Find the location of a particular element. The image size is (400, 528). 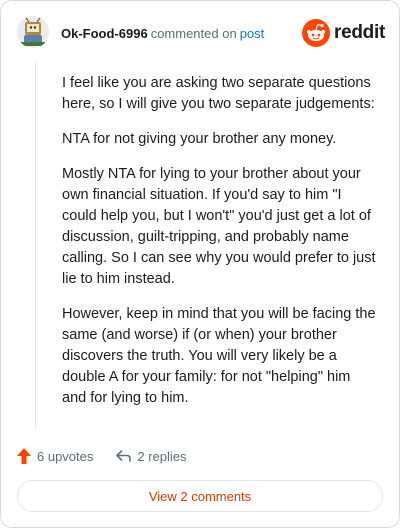

comment-header: Ok-Food-6996 commented on post reddit is located at coordinates (201, 34).